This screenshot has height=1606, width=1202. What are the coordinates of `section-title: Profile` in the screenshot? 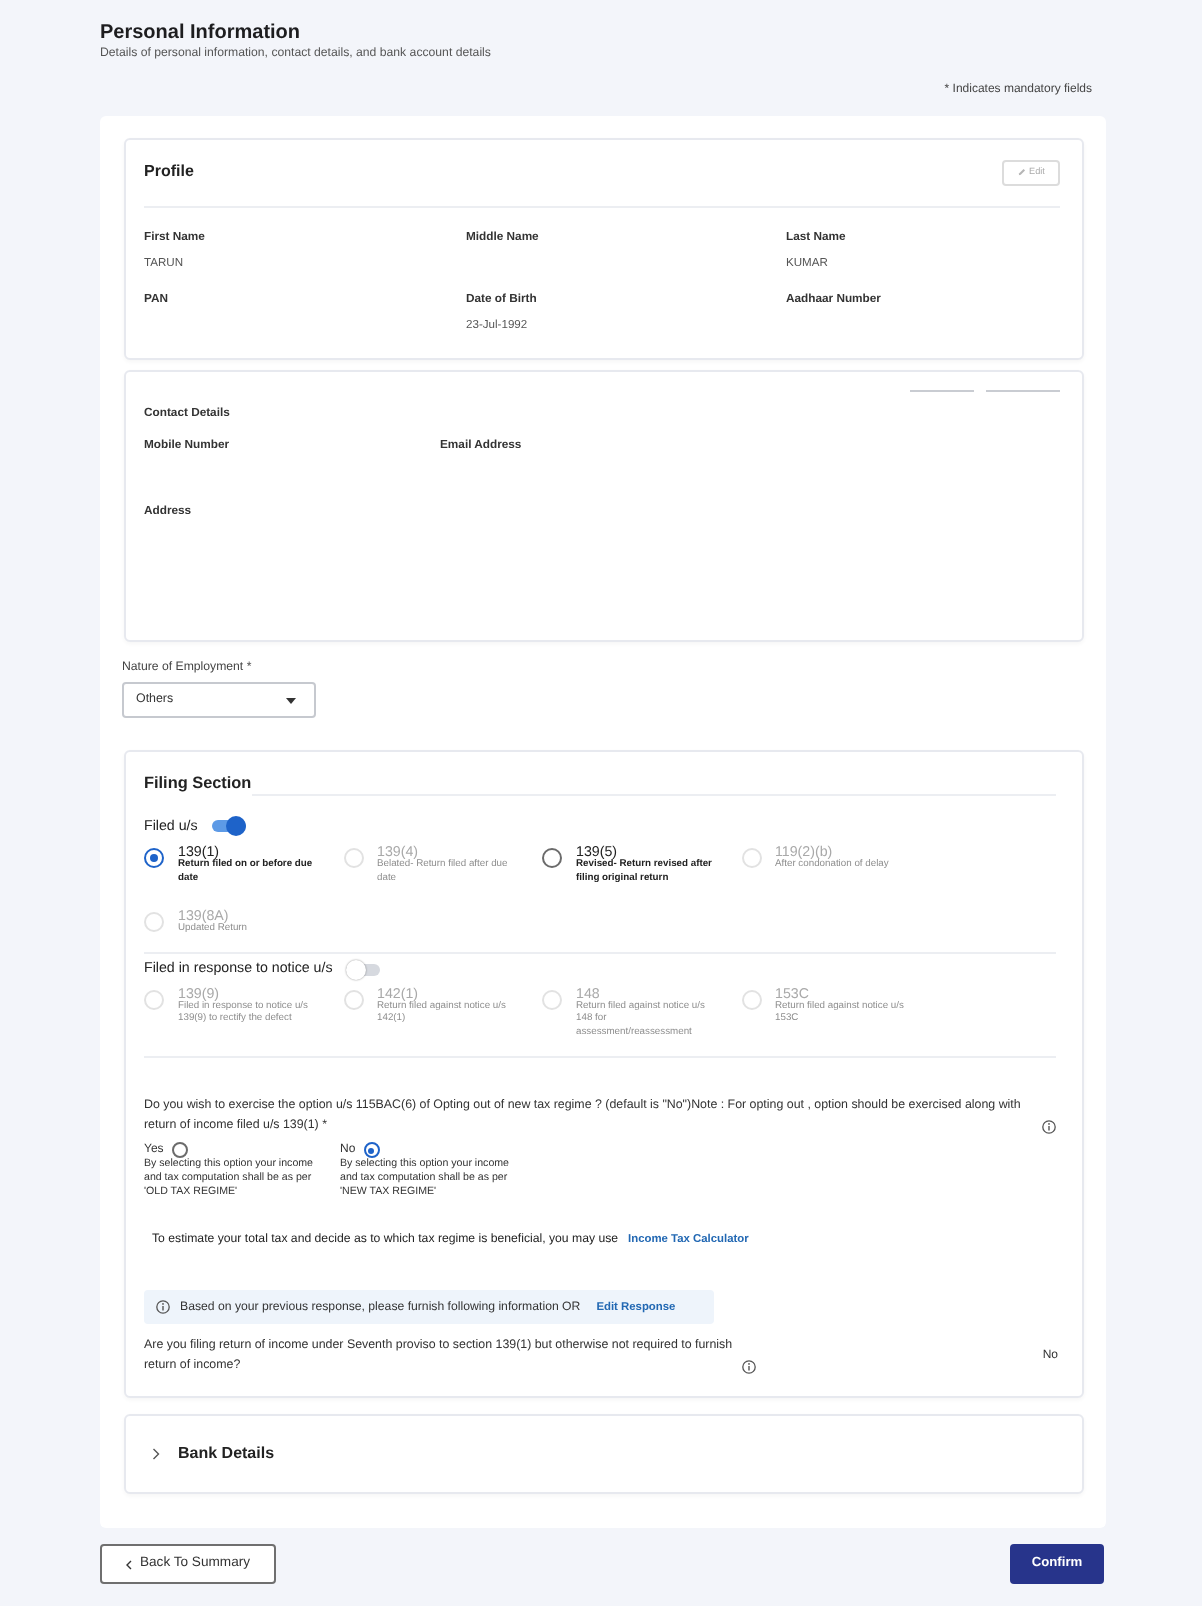 It's located at (169, 172).